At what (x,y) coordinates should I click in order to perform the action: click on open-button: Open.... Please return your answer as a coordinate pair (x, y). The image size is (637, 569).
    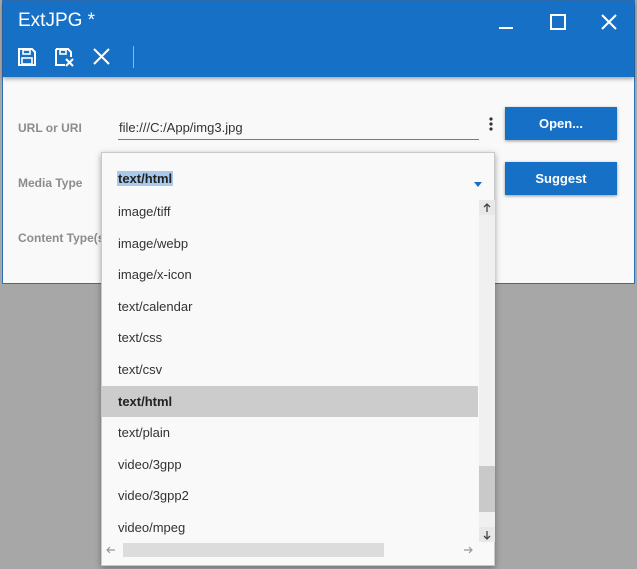
    Looking at the image, I should click on (561, 123).